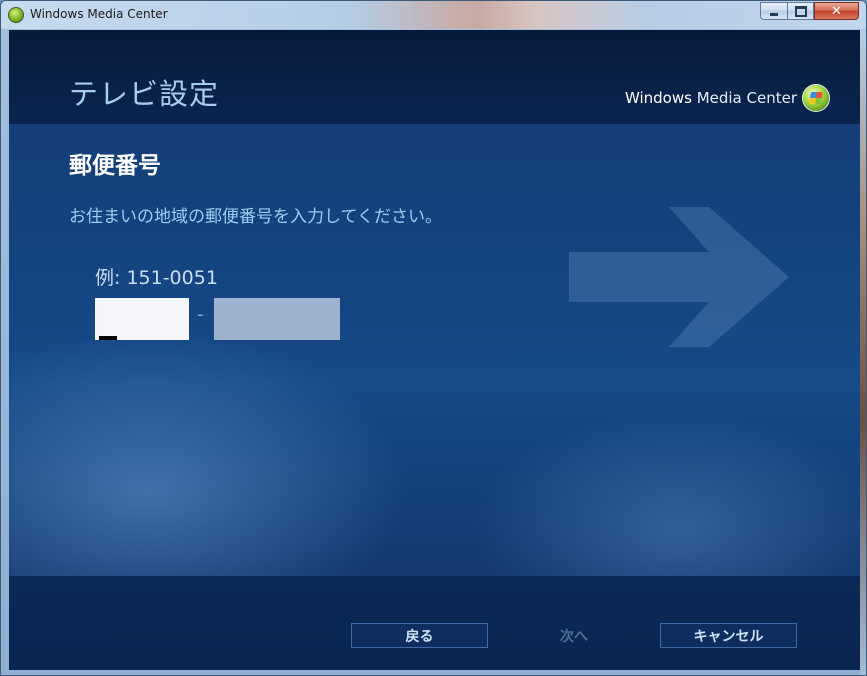 This screenshot has height=676, width=867. What do you see at coordinates (773, 11) in the screenshot?
I see `minimize-button` at bounding box center [773, 11].